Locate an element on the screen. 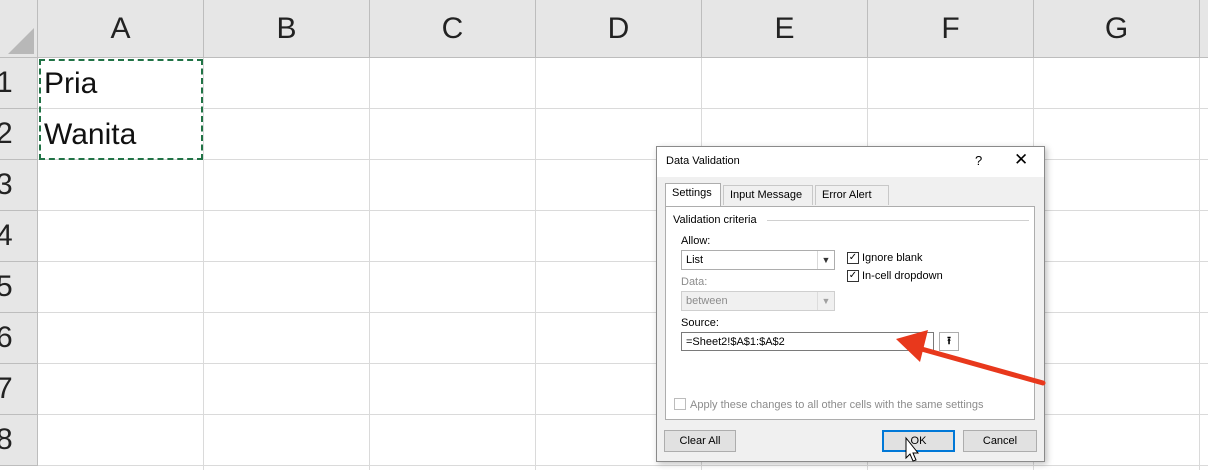 This screenshot has width=1208, height=470. tab-label: Error Alert is located at coordinates (847, 195).